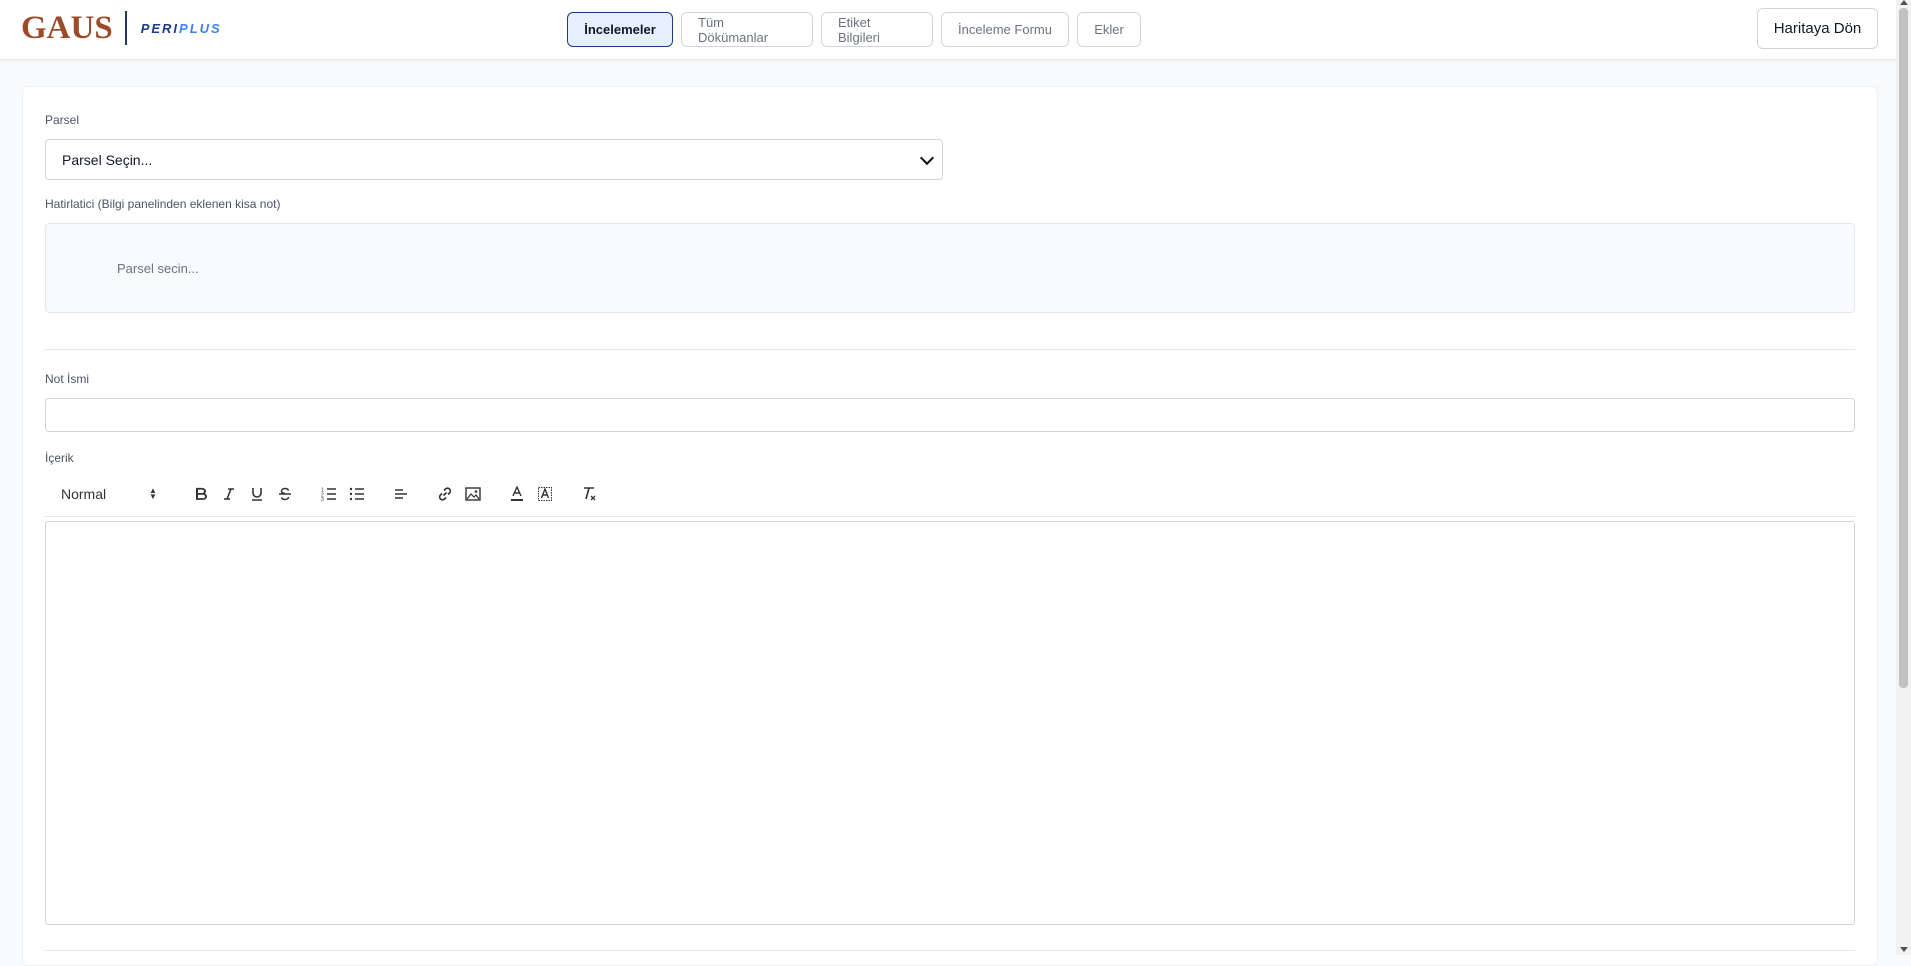 This screenshot has height=966, width=1911. Describe the element at coordinates (1817, 28) in the screenshot. I see `back-to-map-button: Haritaya Dön` at that location.